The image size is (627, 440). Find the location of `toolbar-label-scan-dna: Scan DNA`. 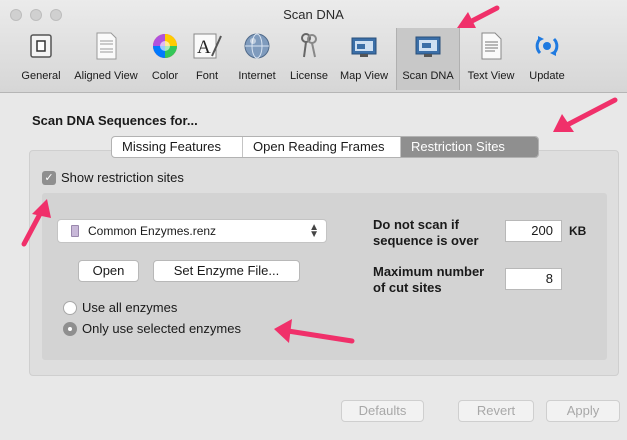

toolbar-label-scan-dna: Scan DNA is located at coordinates (428, 76).